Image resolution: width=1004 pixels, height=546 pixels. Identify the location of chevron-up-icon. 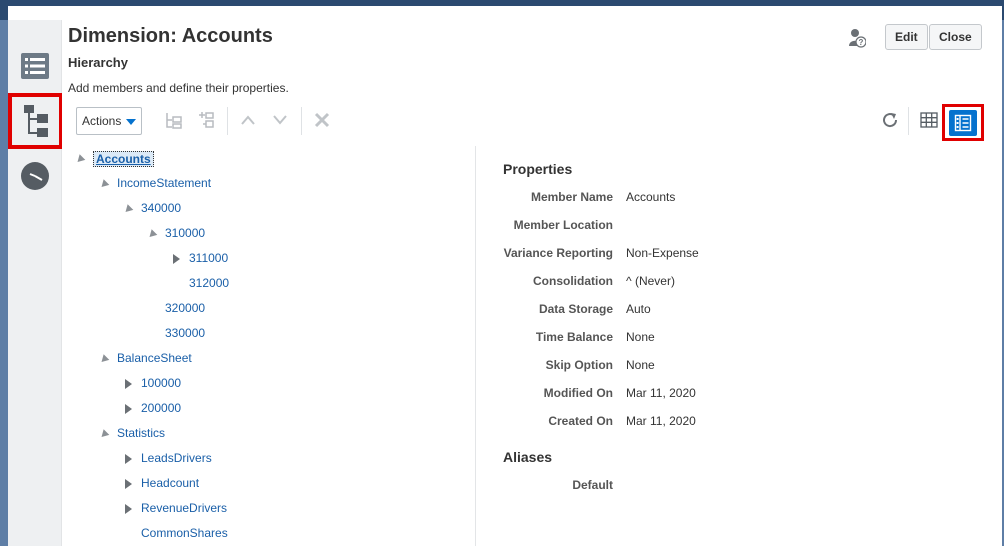
(248, 120).